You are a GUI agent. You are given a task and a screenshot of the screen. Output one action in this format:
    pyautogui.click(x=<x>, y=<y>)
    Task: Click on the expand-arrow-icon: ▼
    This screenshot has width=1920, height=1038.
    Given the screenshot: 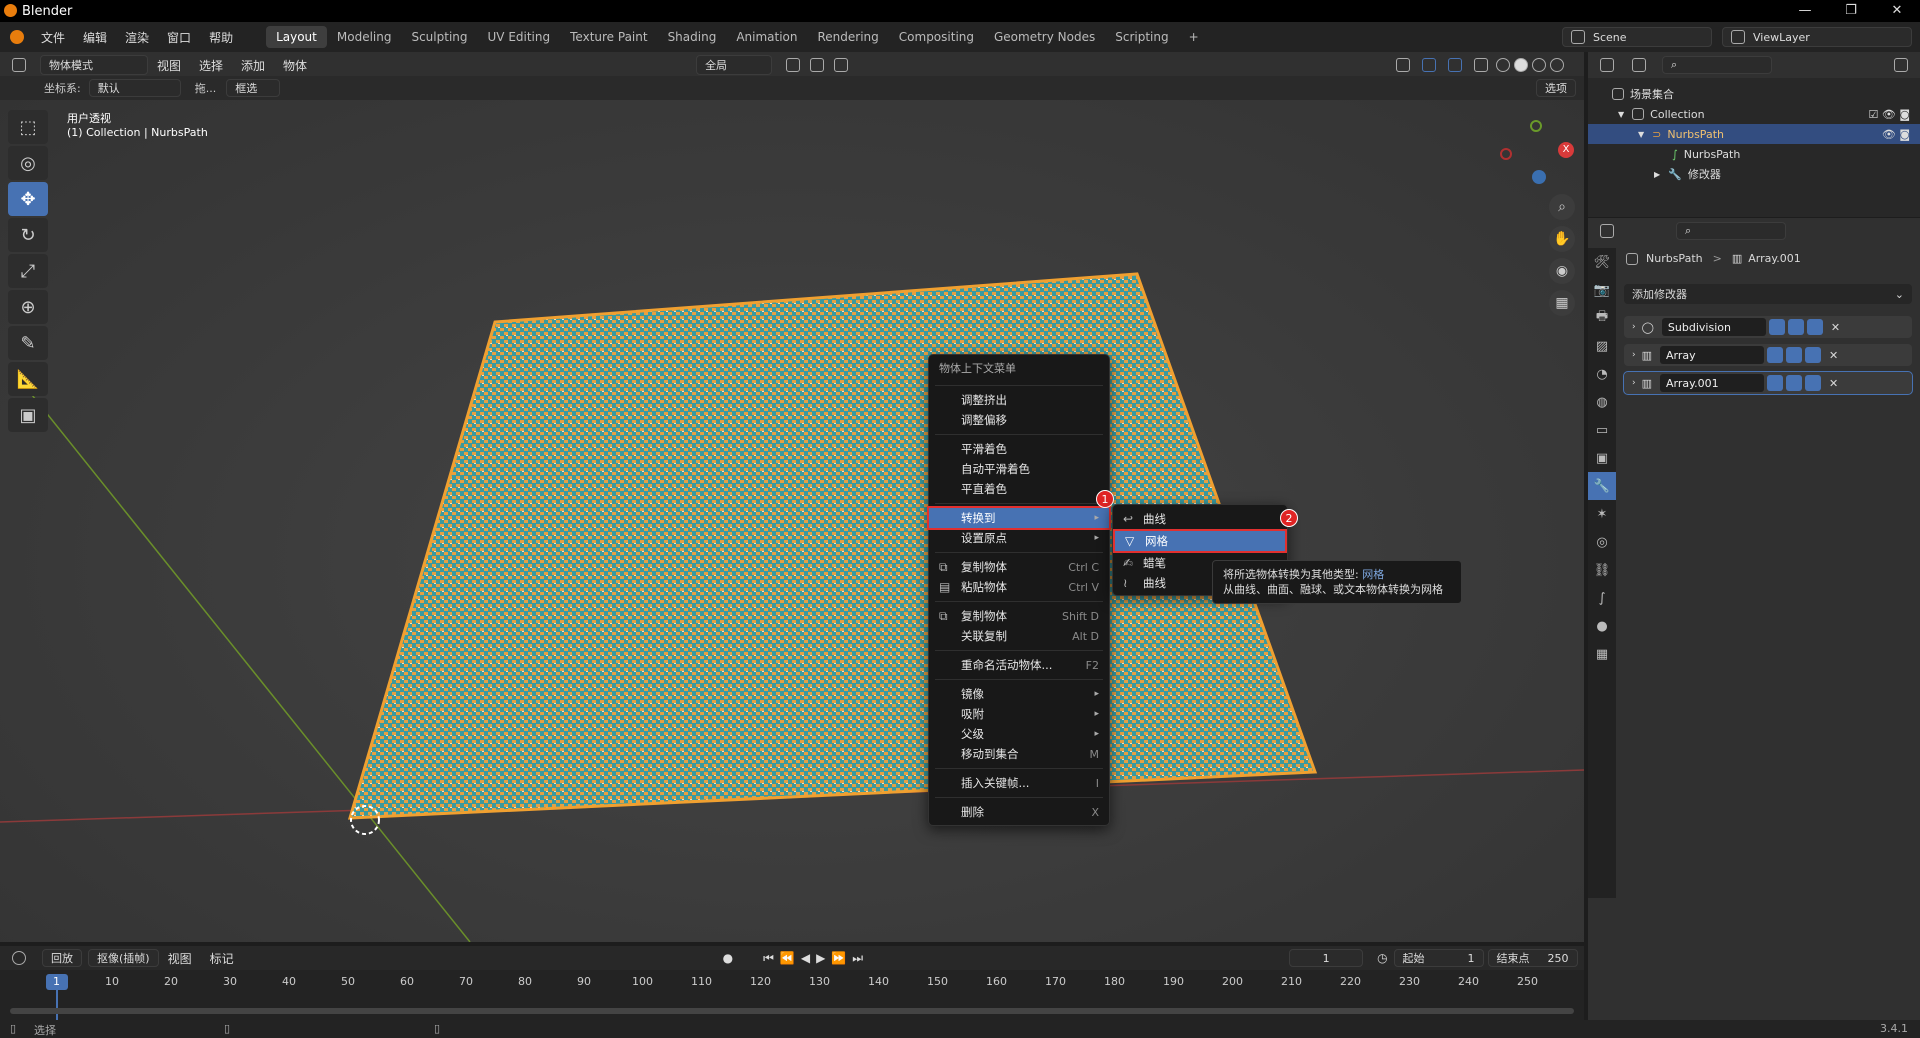 What is the action you would take?
    pyautogui.click(x=1621, y=114)
    